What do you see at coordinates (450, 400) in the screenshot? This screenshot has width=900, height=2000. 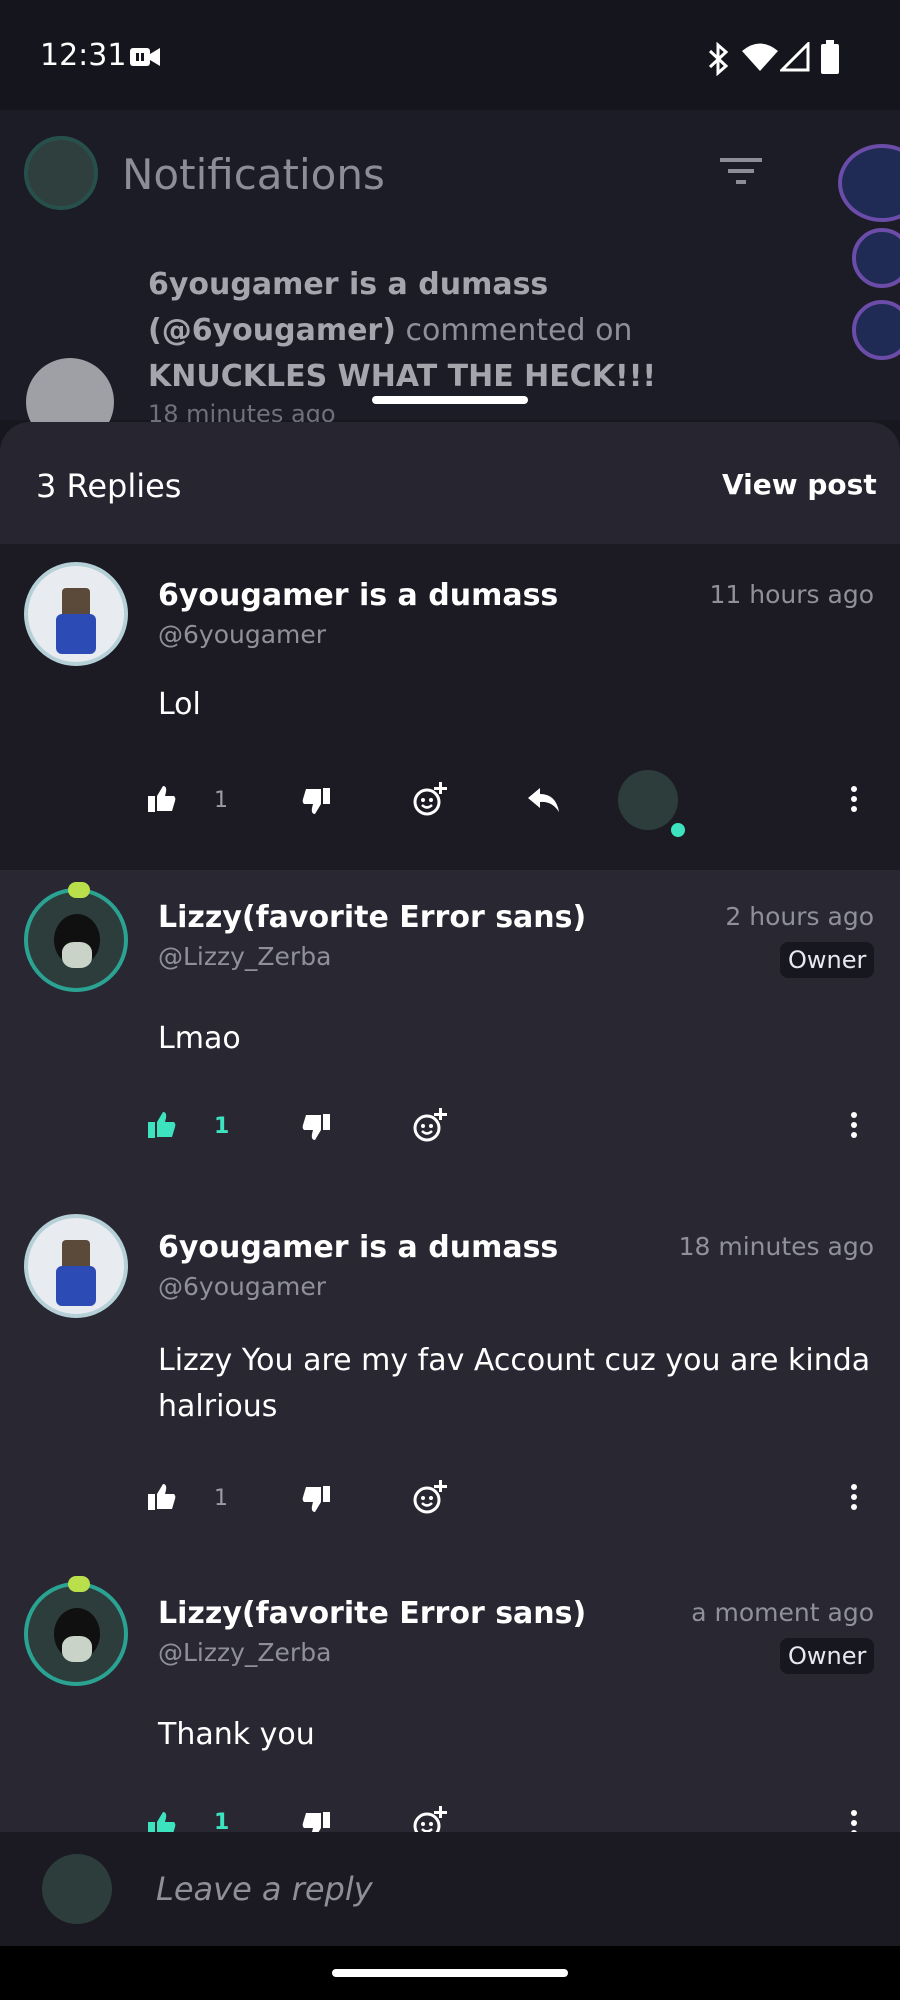 I see `sheet-drag-handle` at bounding box center [450, 400].